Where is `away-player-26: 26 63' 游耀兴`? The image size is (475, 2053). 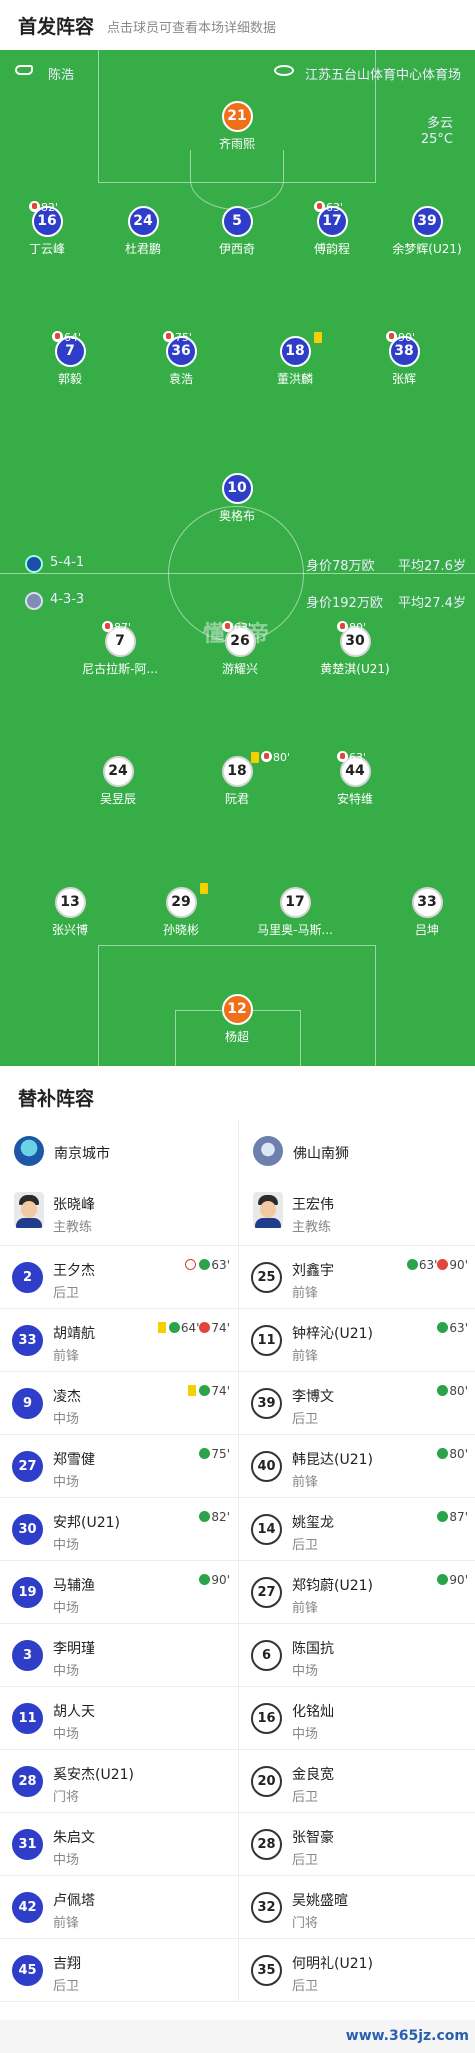
away-player-26: 26 63' 游耀兴 is located at coordinates (240, 649).